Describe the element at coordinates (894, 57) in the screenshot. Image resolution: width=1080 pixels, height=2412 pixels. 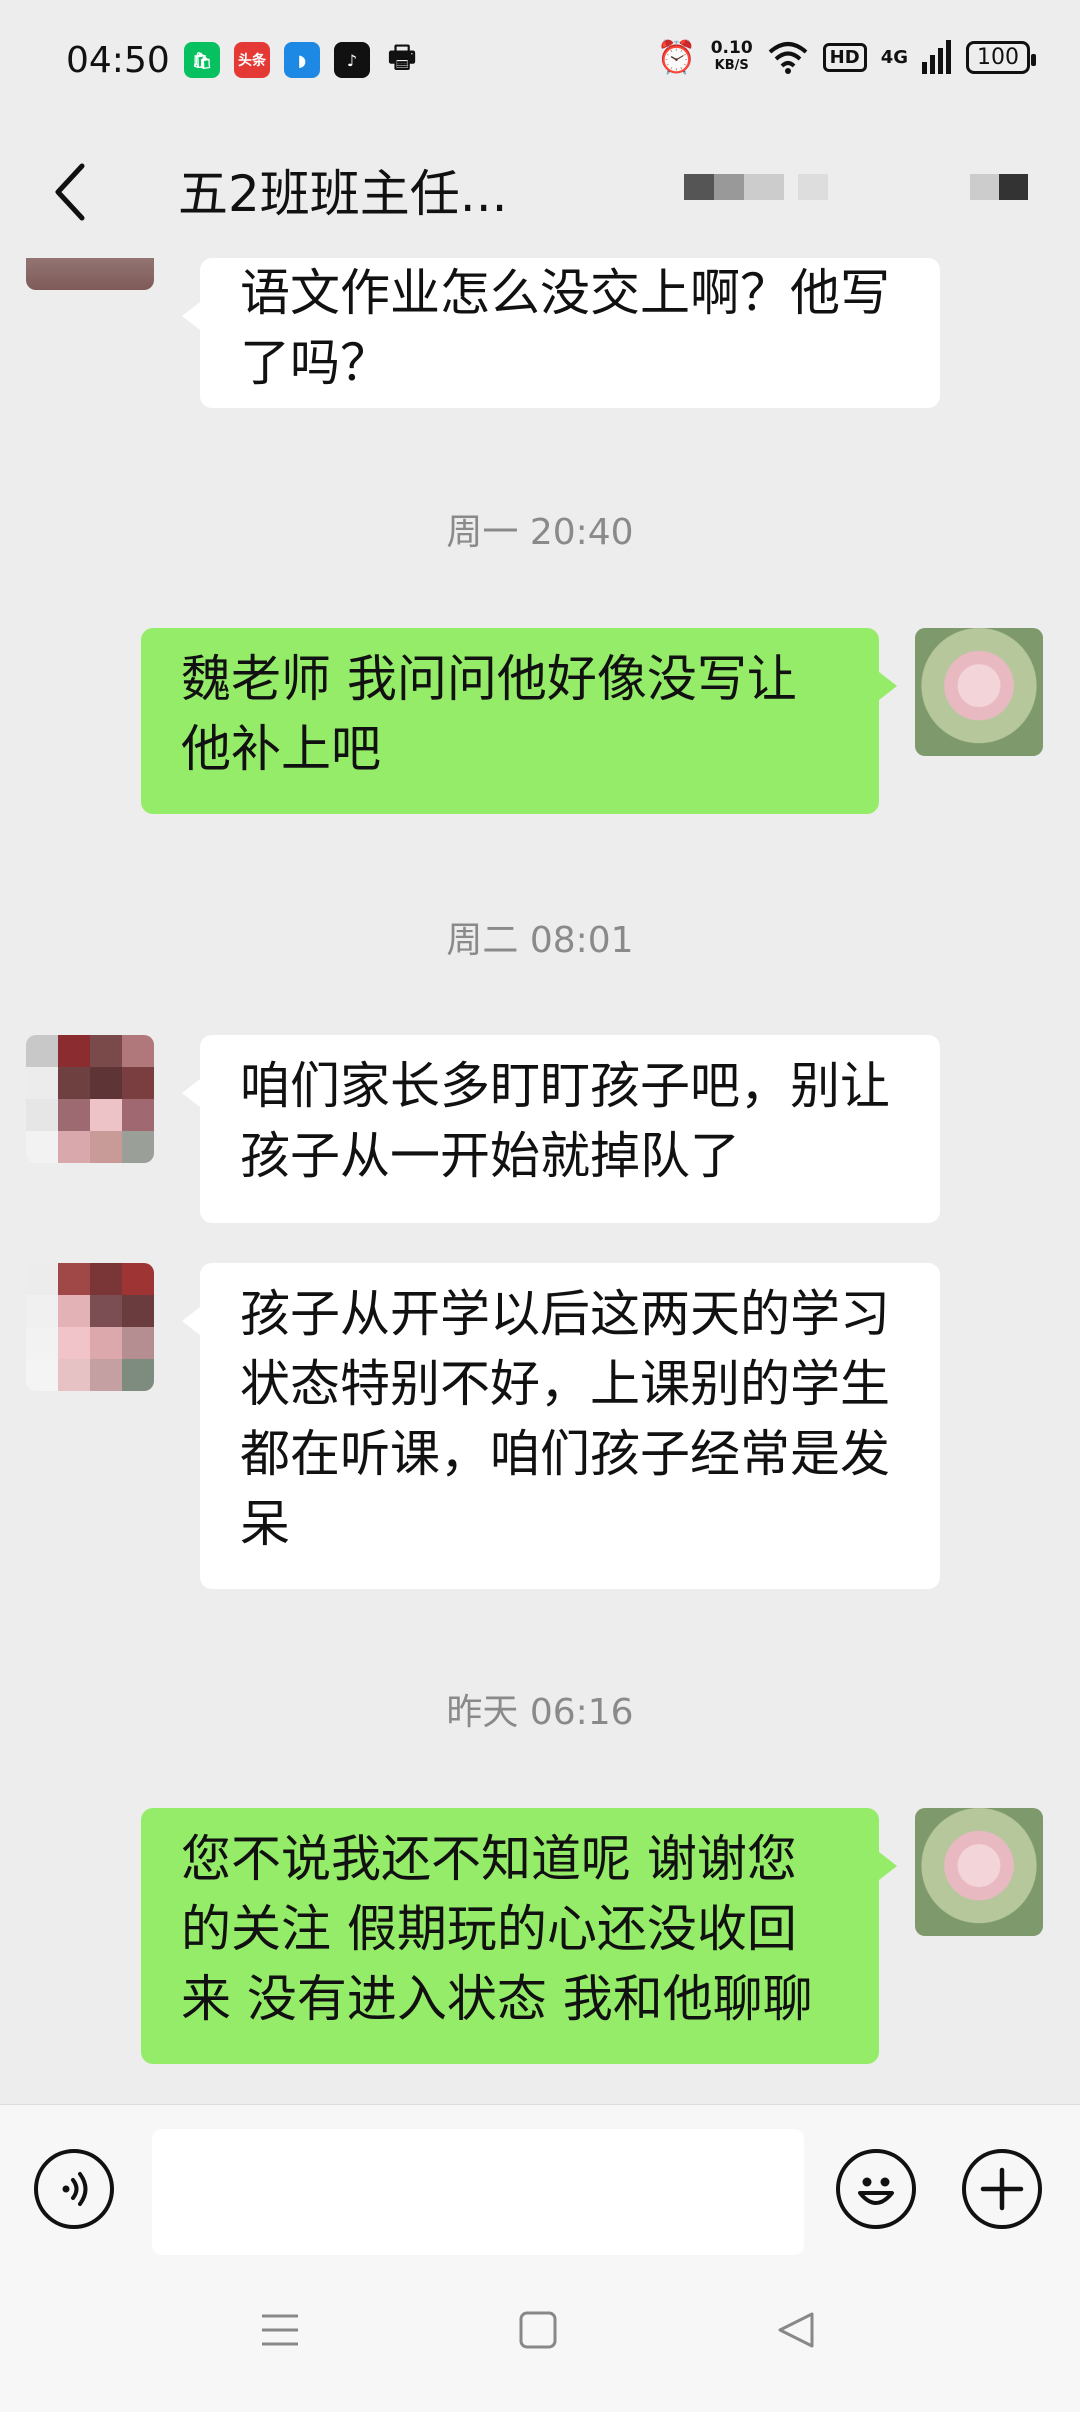
I see `signal-4g-label: 4G` at that location.